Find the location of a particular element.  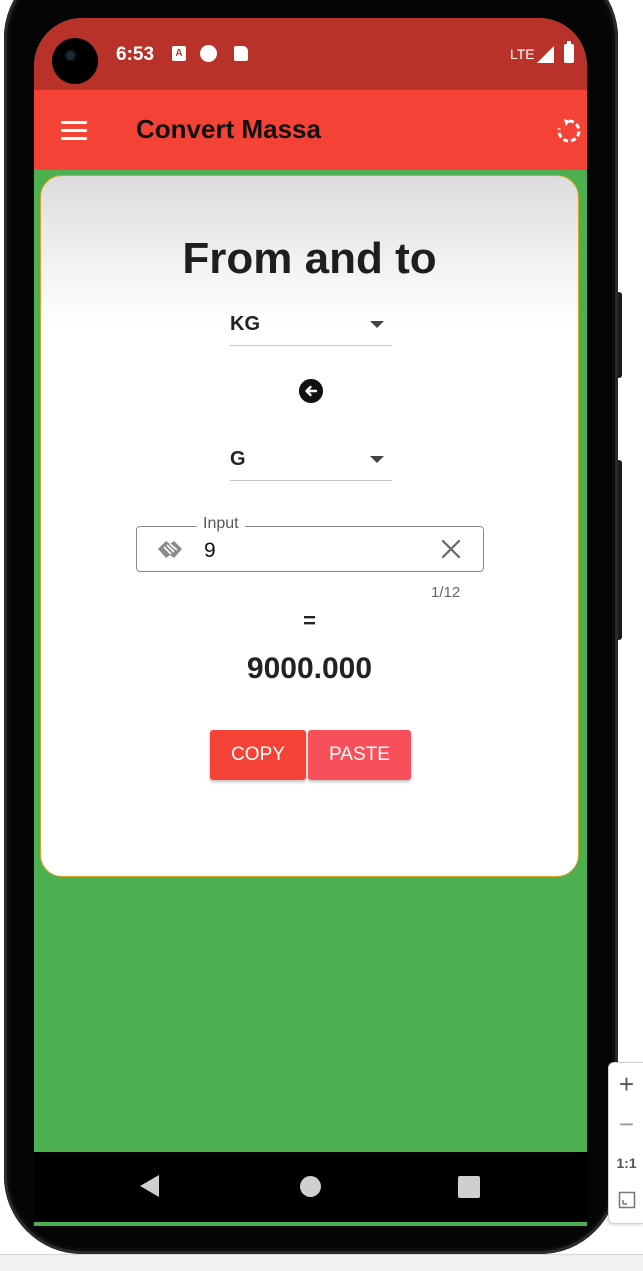

zoom-actual-size-button: 1:1 is located at coordinates (626, 1163).